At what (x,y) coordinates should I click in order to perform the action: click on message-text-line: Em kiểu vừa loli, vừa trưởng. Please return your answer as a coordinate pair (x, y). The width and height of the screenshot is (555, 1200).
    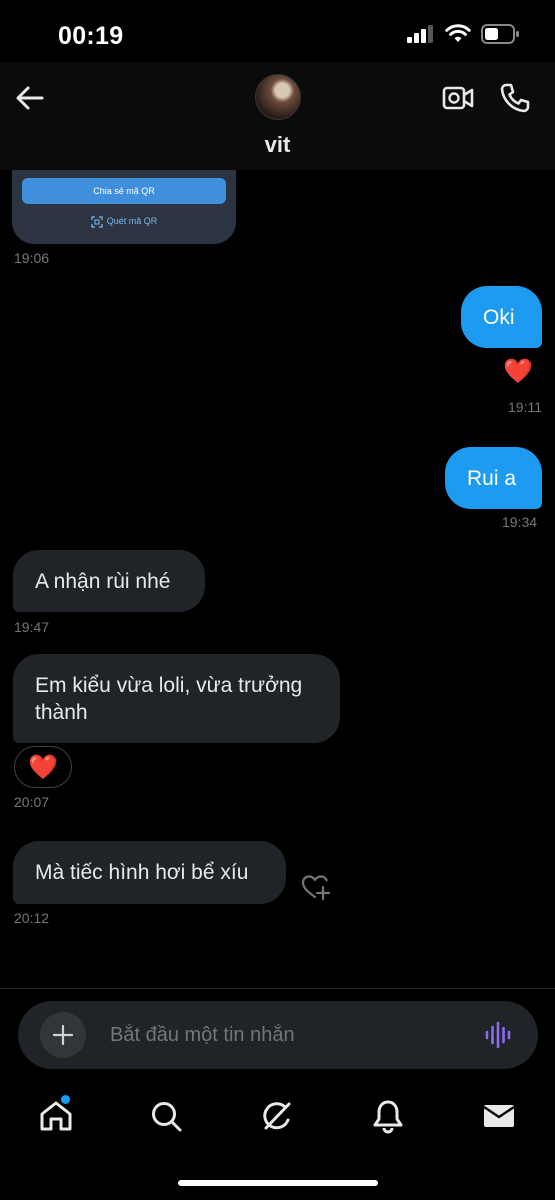
    Looking at the image, I should click on (169, 685).